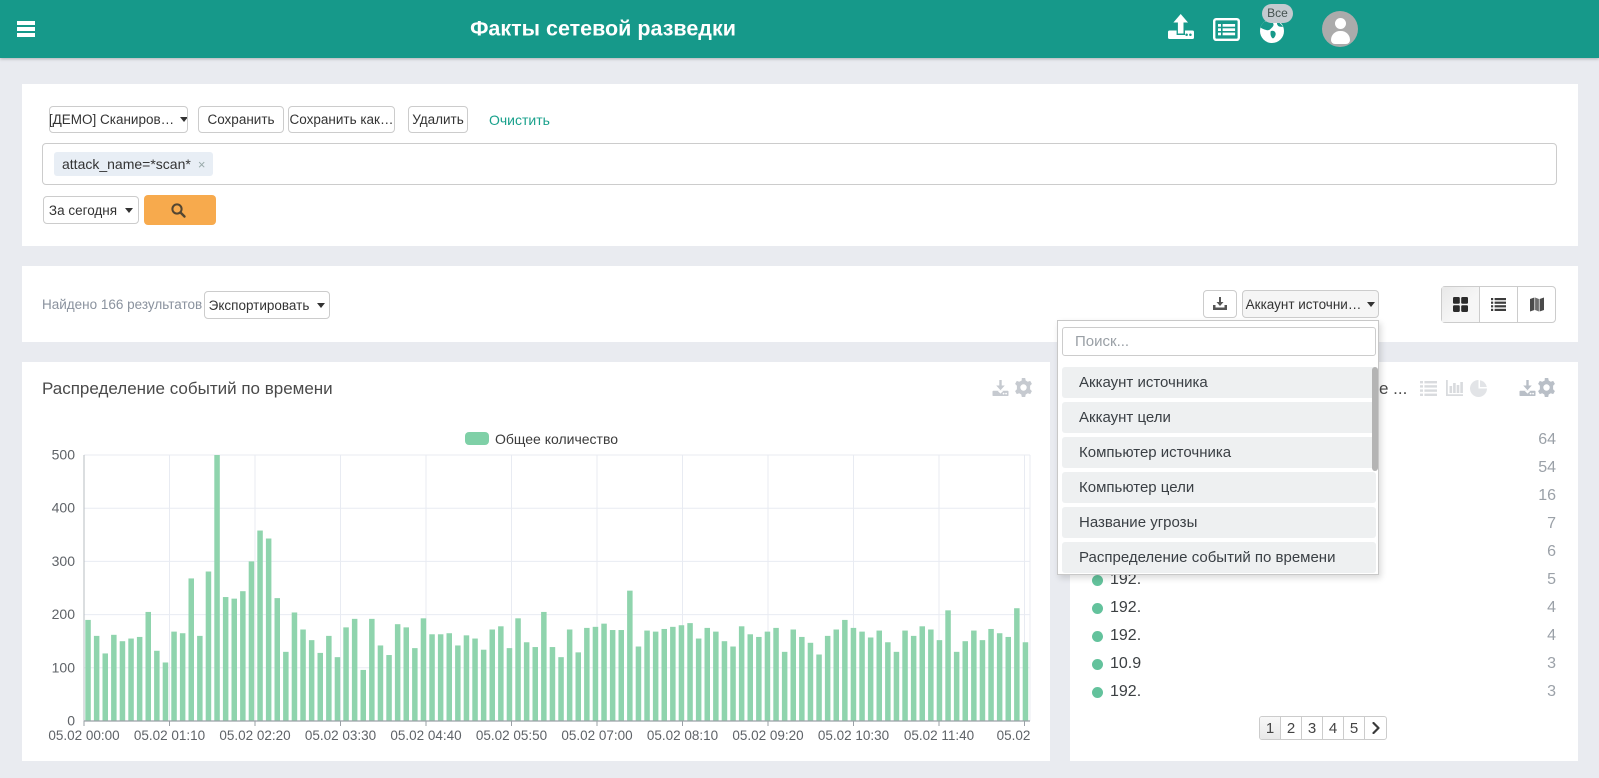 This screenshot has height=778, width=1599. What do you see at coordinates (83, 735) in the screenshot?
I see `svg-text: 05.02 00:00` at bounding box center [83, 735].